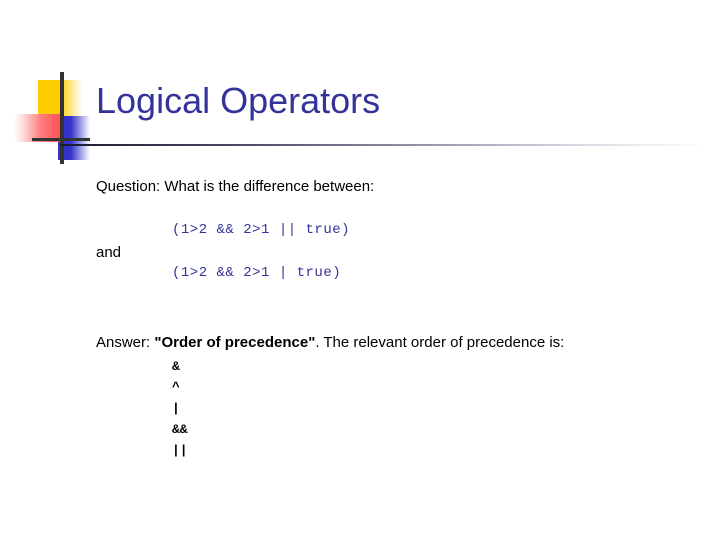  What do you see at coordinates (53, 118) in the screenshot?
I see `slide-logo-mark` at bounding box center [53, 118].